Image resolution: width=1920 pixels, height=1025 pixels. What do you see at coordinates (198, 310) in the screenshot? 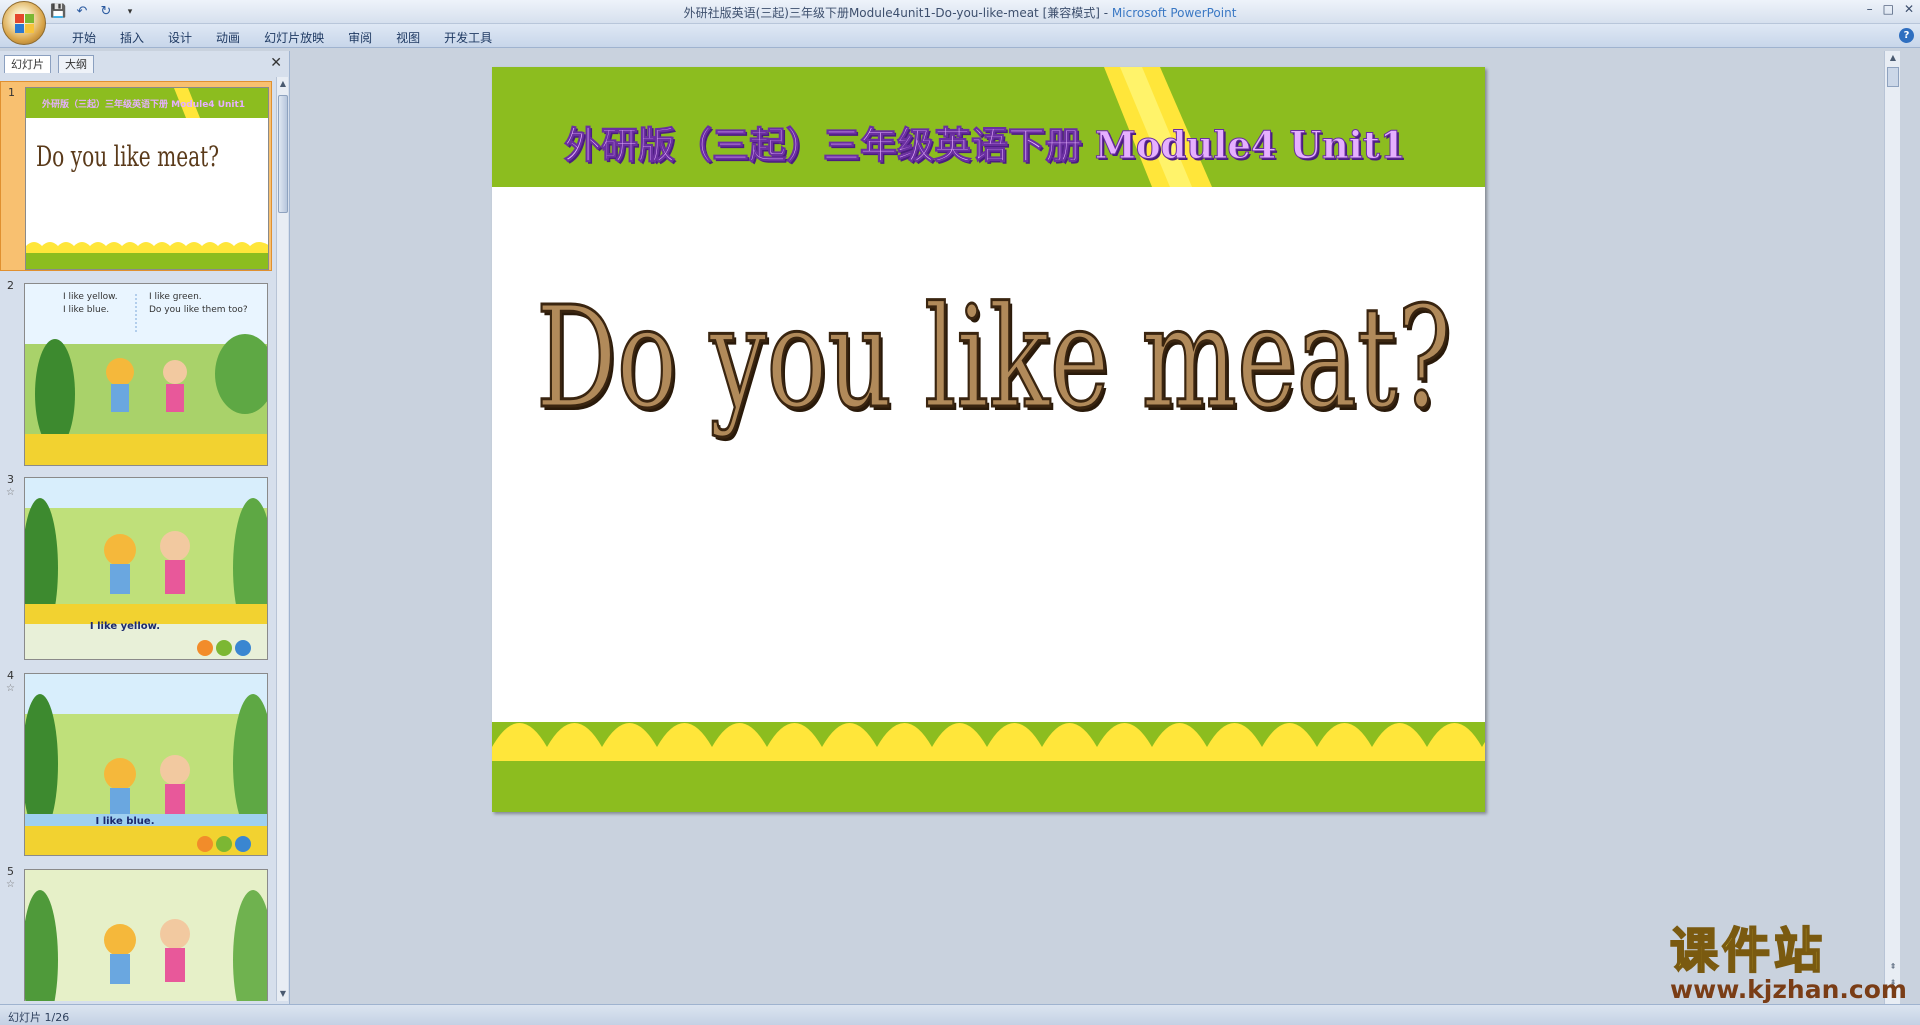
I see `thumbnail-text: Do you like them too?` at bounding box center [198, 310].